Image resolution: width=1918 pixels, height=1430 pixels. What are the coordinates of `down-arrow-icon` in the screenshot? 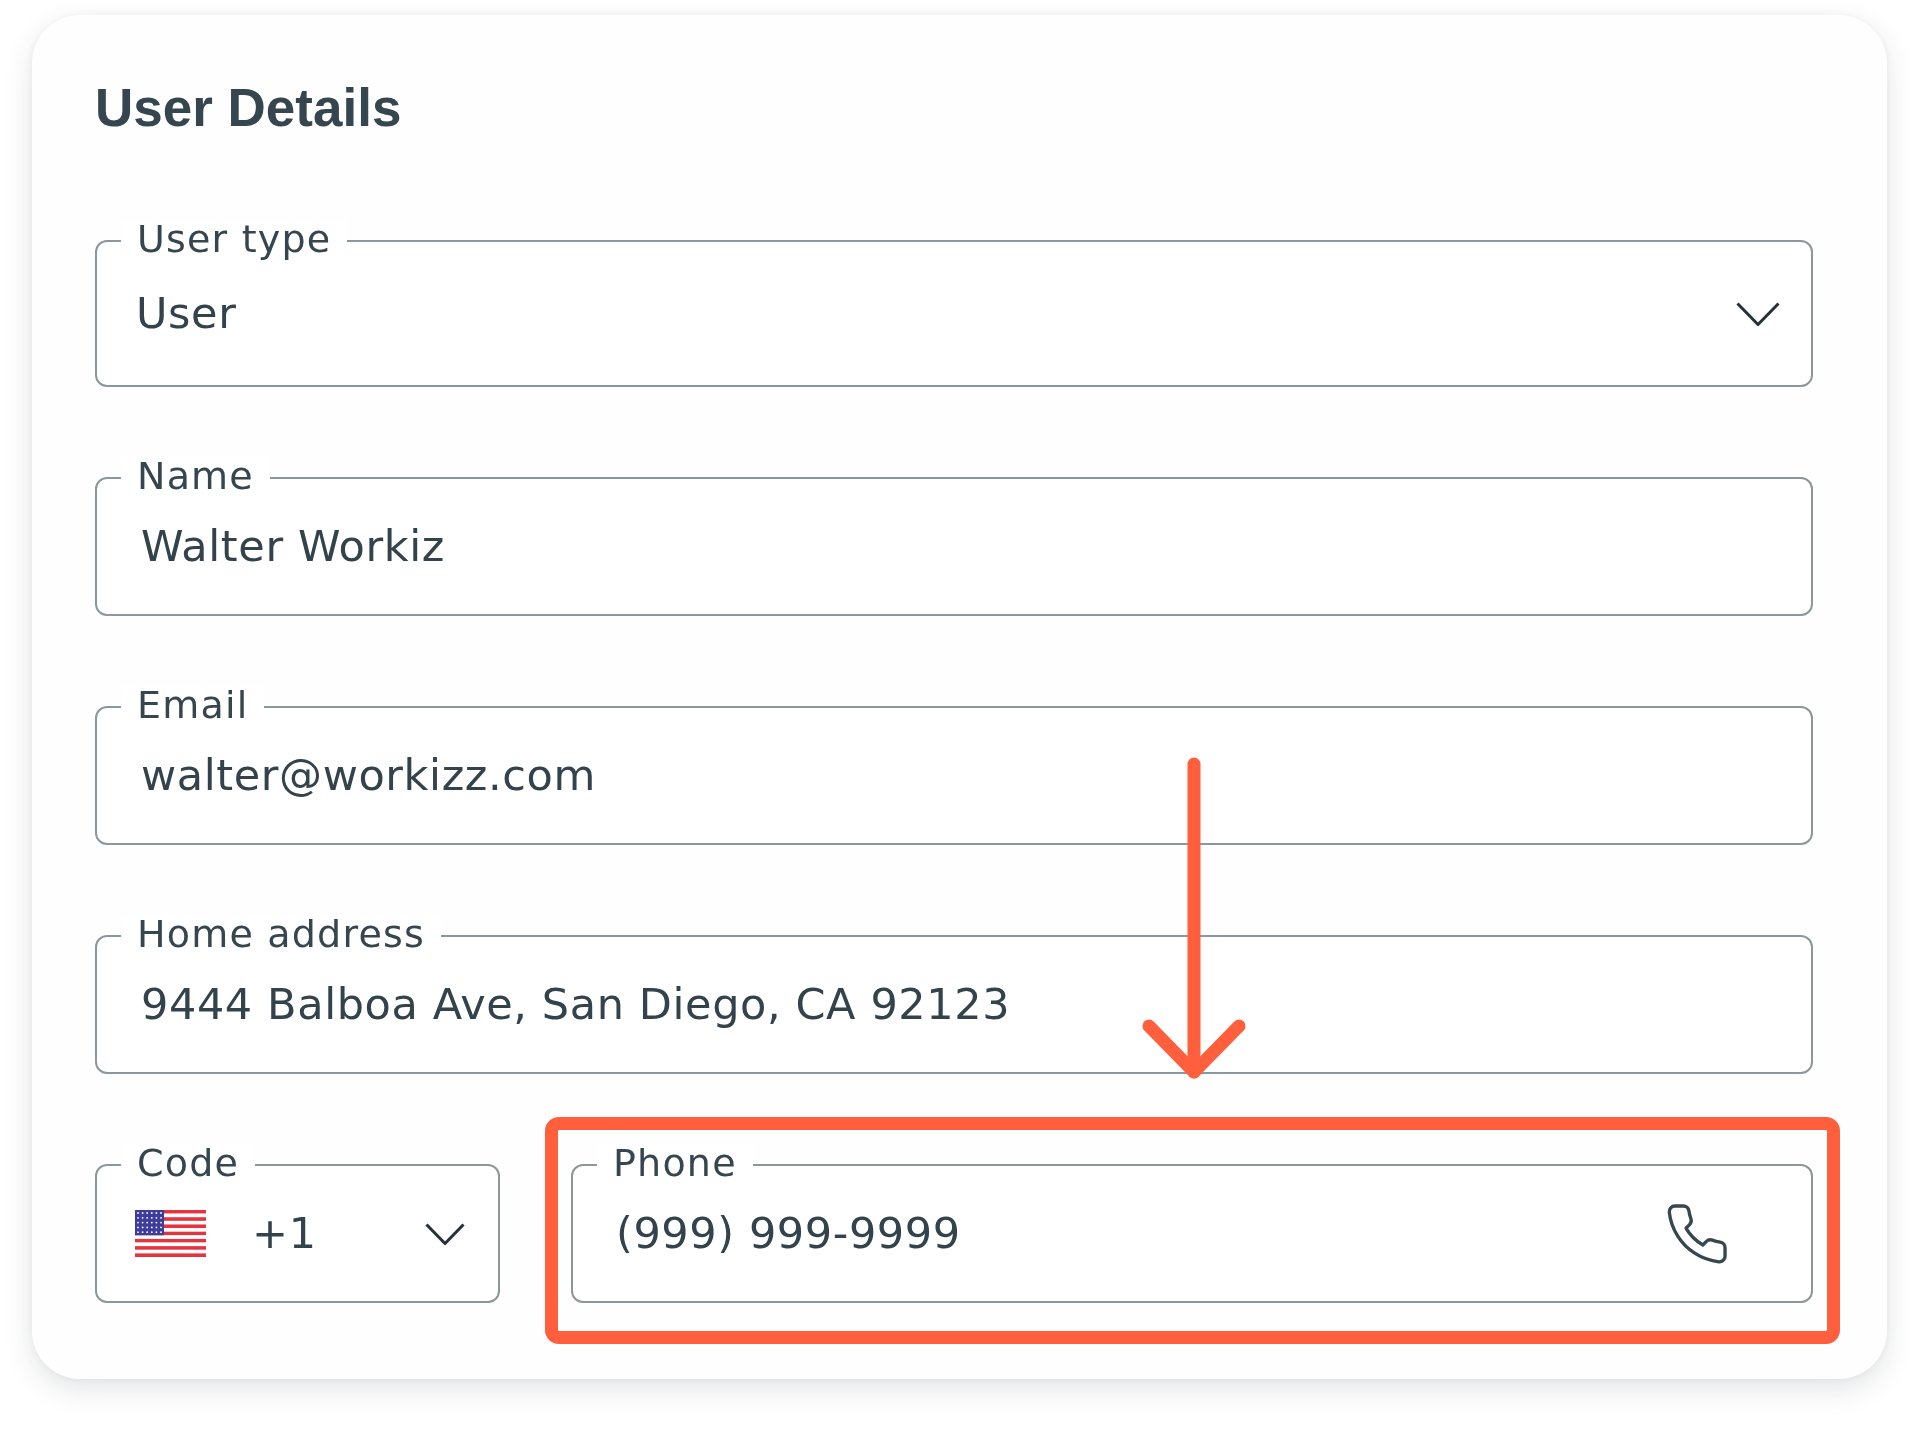 It's located at (1194, 918).